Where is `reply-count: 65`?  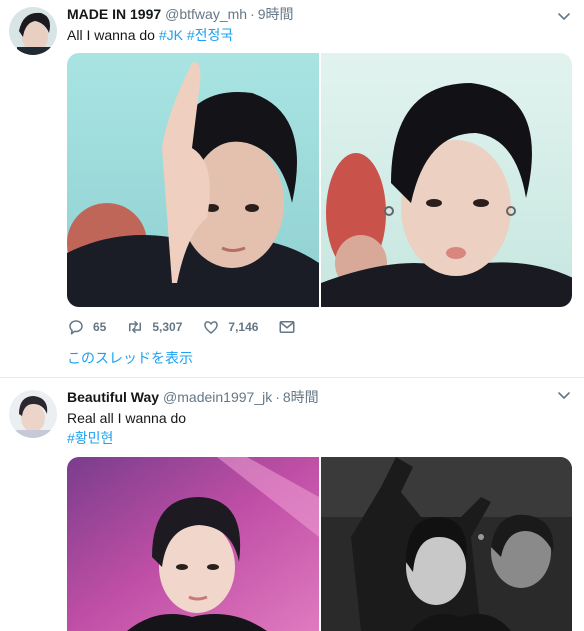
reply-count: 65 is located at coordinates (100, 327).